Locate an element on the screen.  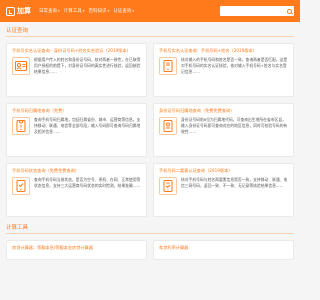
main-nav: 日常查询 ▾ 计算工具 ▾ 百科知识 ▾ 认证查询 ▾ is located at coordinates (129, 11).